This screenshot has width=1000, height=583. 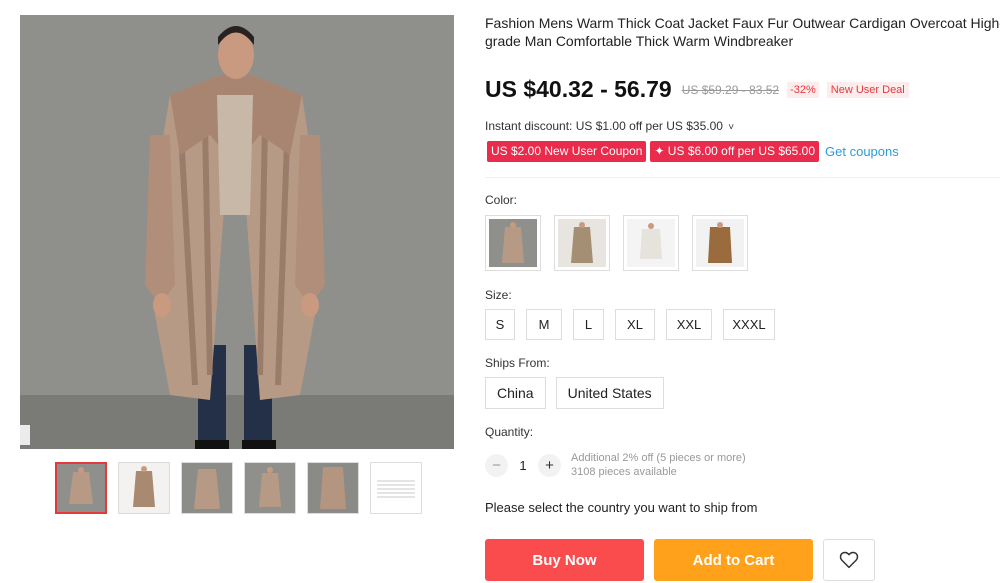 I want to click on quantity-minus-button: −, so click(x=496, y=465).